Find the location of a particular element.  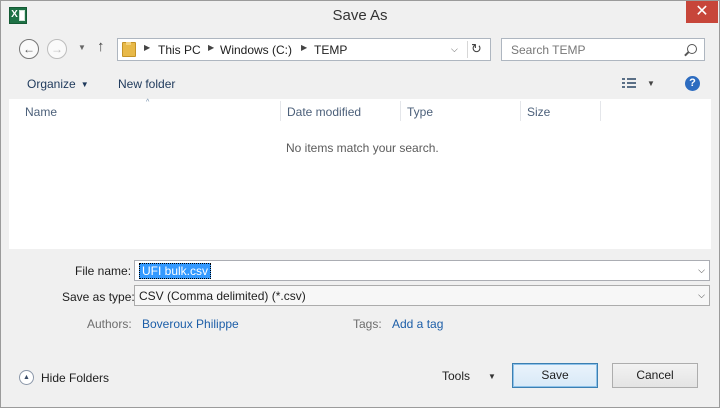

file-name-field: UFI bulk.csv ⌵ is located at coordinates (422, 270).